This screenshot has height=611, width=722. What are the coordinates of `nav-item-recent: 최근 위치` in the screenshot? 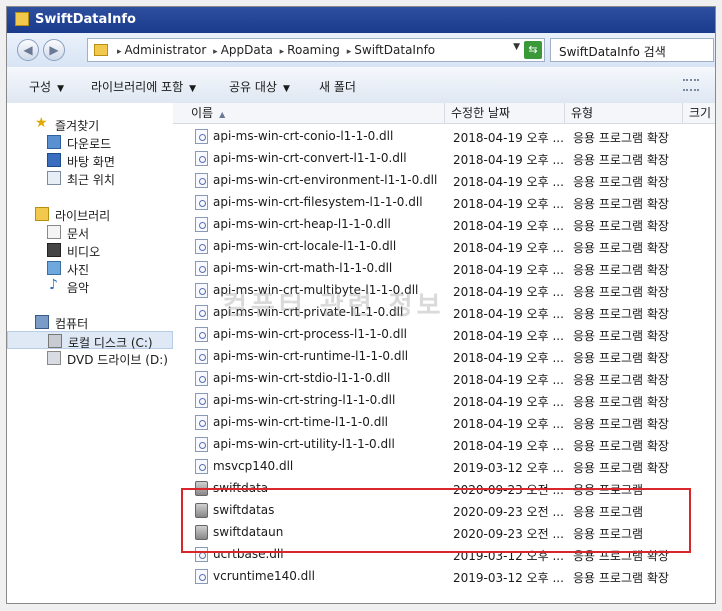 It's located at (90, 178).